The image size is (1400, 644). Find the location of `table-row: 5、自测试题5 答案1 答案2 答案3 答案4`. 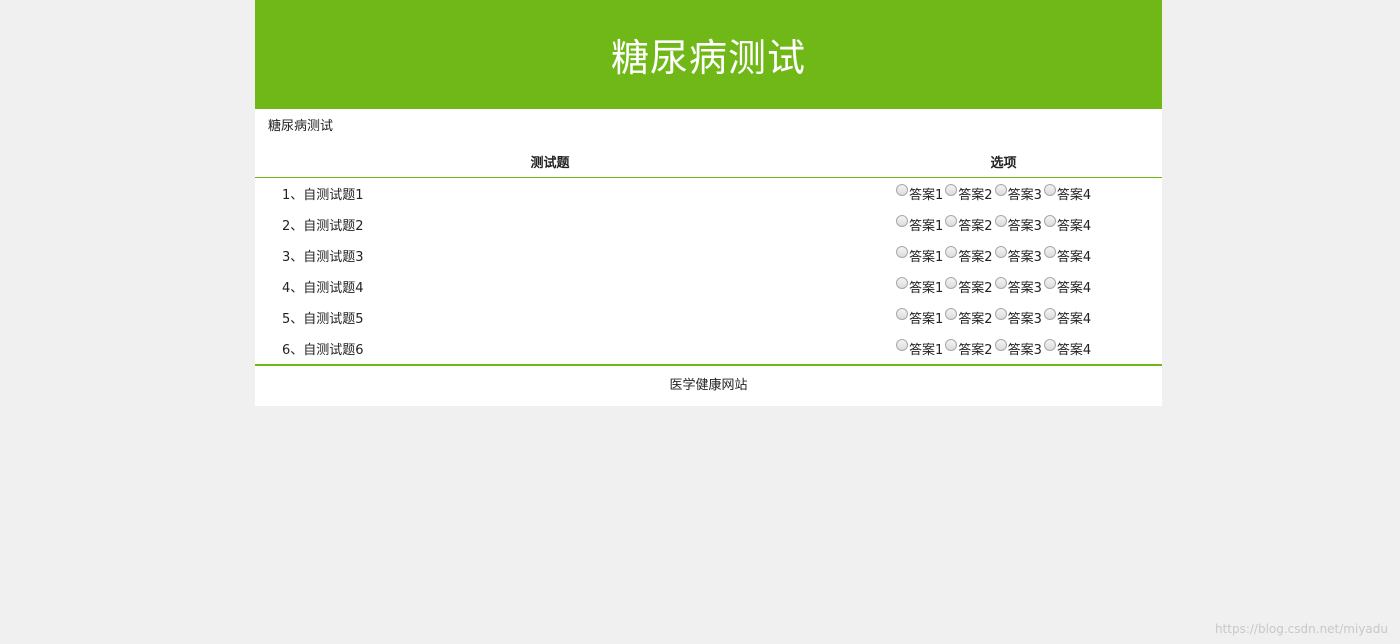

table-row: 5、自测试题5 答案1 答案2 答案3 答案4 is located at coordinates (708, 317).